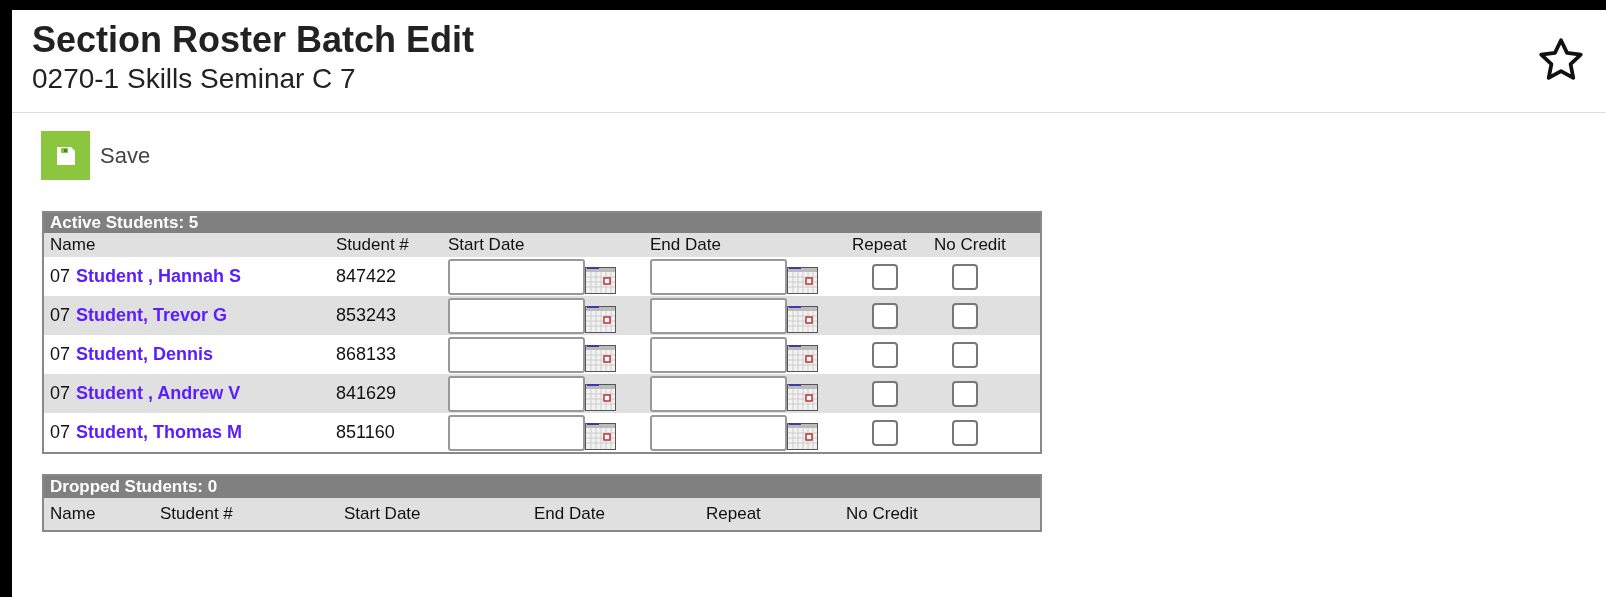  I want to click on student-name-link: Student , Hannah S, so click(159, 276).